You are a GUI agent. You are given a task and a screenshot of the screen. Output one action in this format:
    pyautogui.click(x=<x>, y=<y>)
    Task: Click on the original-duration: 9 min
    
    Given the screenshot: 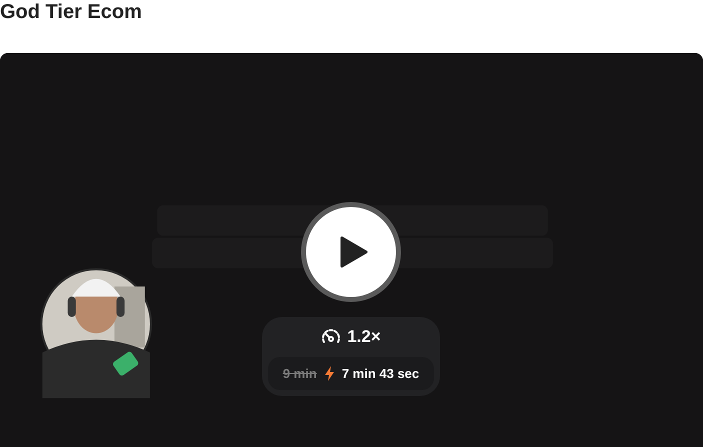 What is the action you would take?
    pyautogui.click(x=299, y=373)
    